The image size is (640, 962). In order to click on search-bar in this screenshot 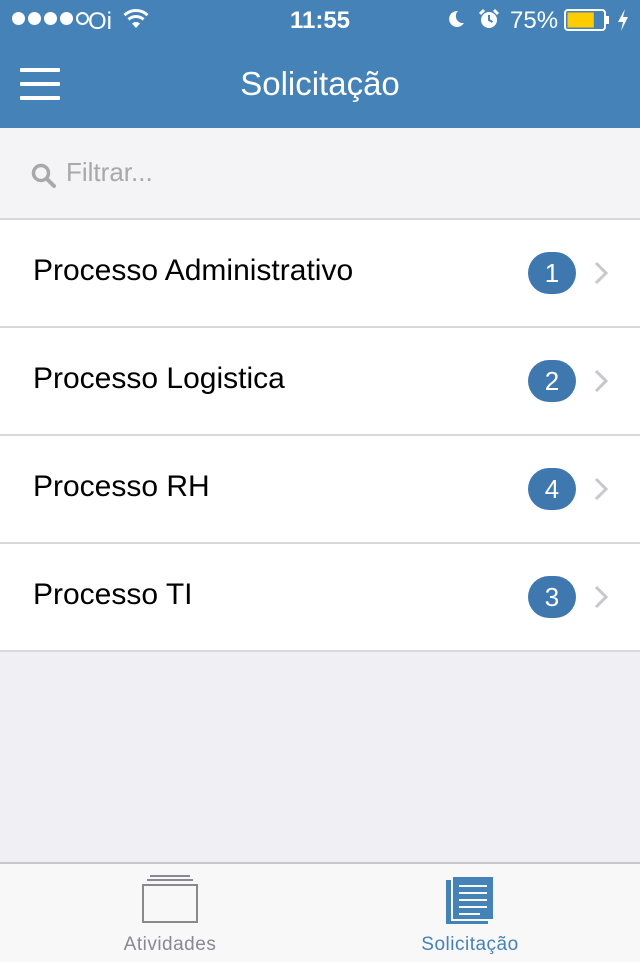, I will do `click(320, 174)`.